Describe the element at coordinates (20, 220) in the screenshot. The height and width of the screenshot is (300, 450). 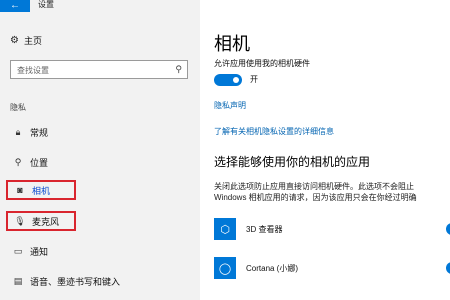
I see `microphone-icon: 🎙︎` at that location.